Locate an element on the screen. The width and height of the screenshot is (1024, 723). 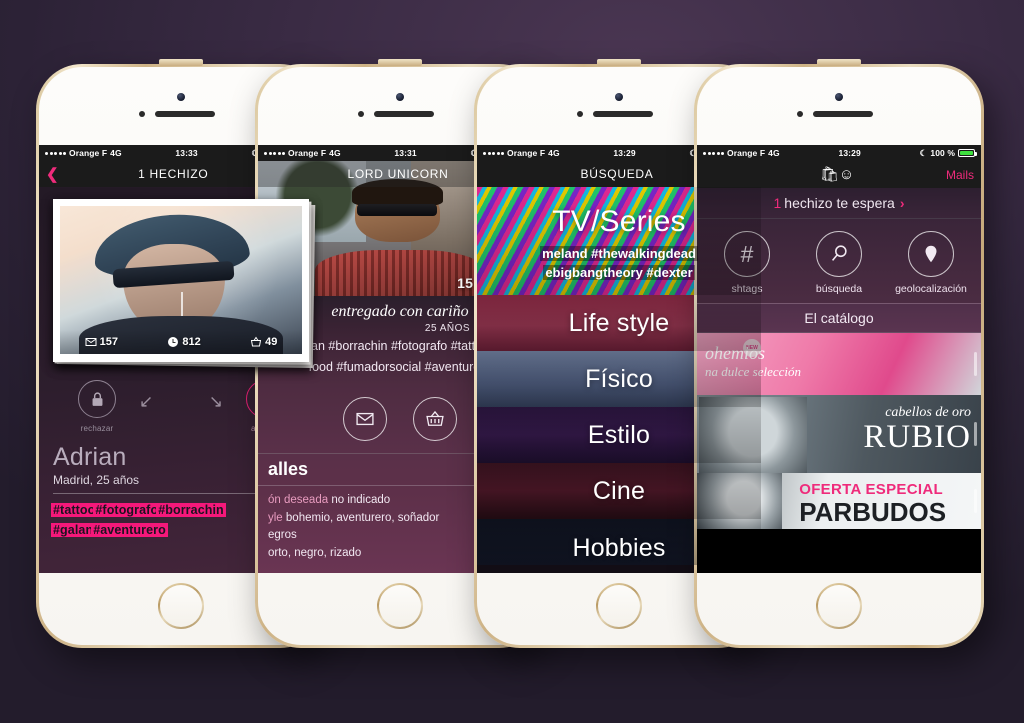
photo-card-front: 157 812 49 is located at coordinates (181, 280).